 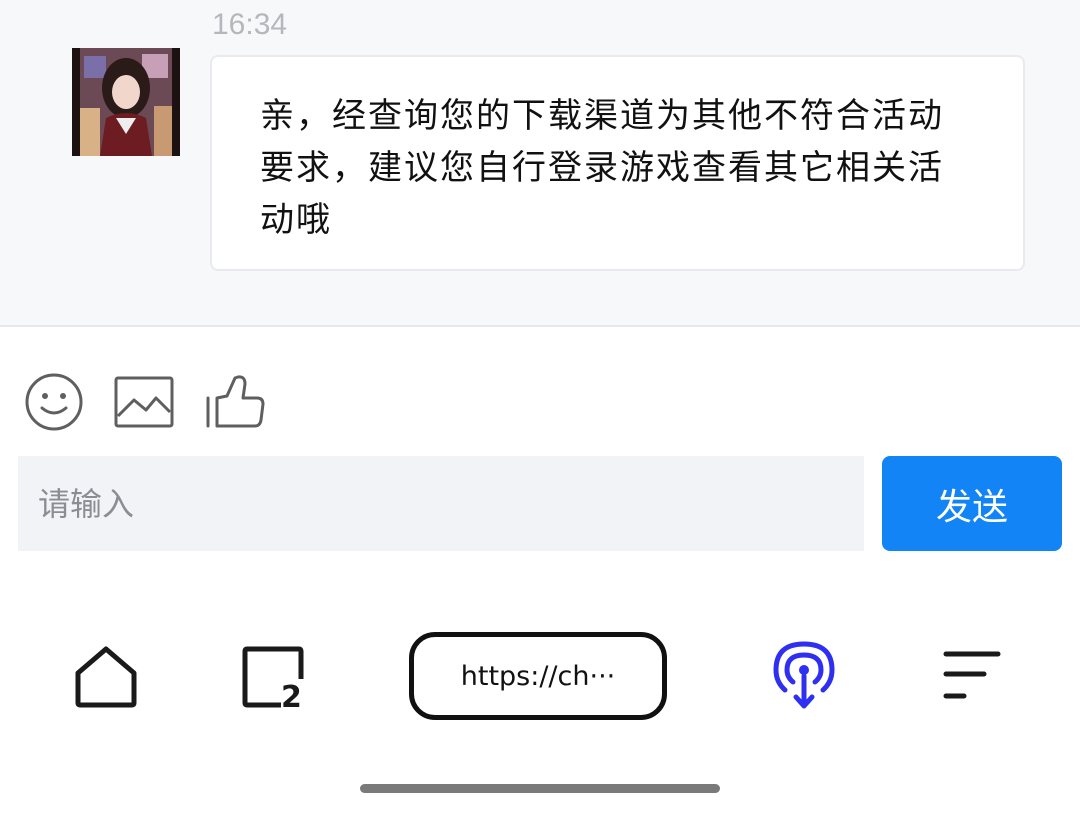 I want to click on url-bar: https://ch···, so click(x=538, y=676).